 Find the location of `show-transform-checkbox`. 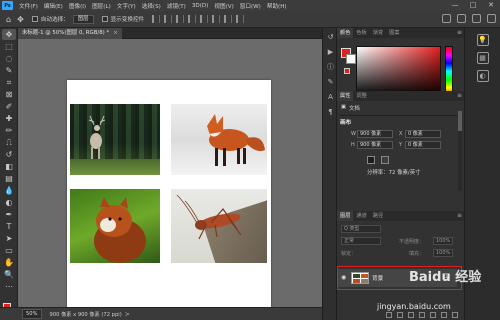

show-transform-checkbox is located at coordinates (104, 19).